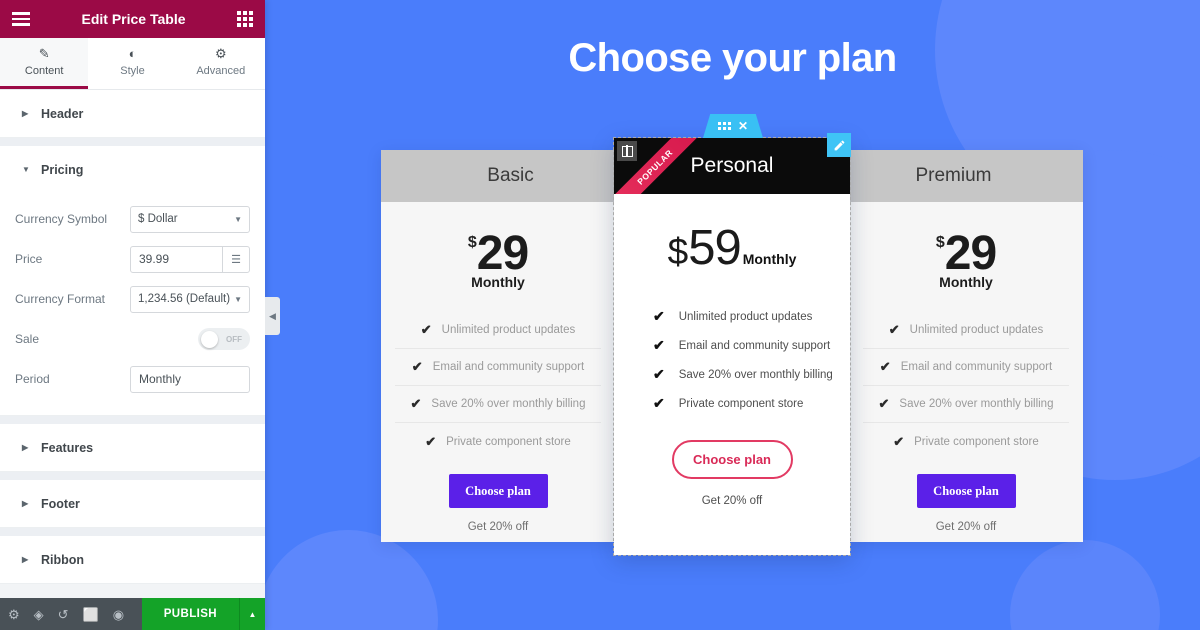  What do you see at coordinates (769, 259) in the screenshot?
I see `price-period-personal: Monthly` at bounding box center [769, 259].